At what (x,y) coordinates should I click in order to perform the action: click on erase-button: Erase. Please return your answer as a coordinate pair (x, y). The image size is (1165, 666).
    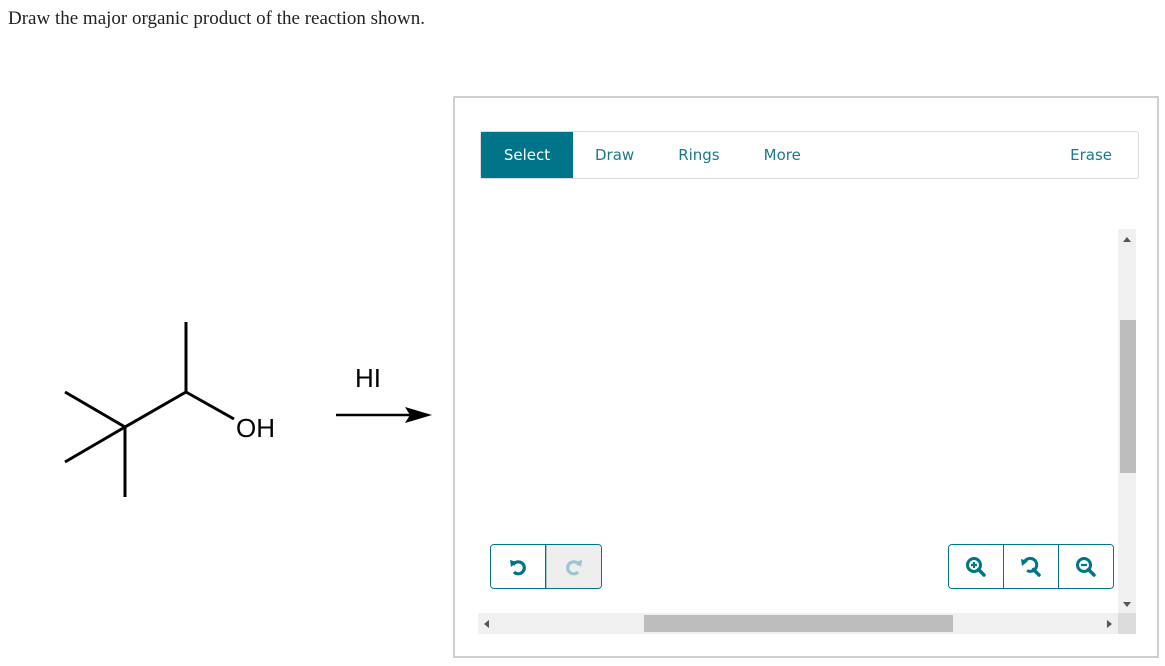
    Looking at the image, I should click on (1093, 155).